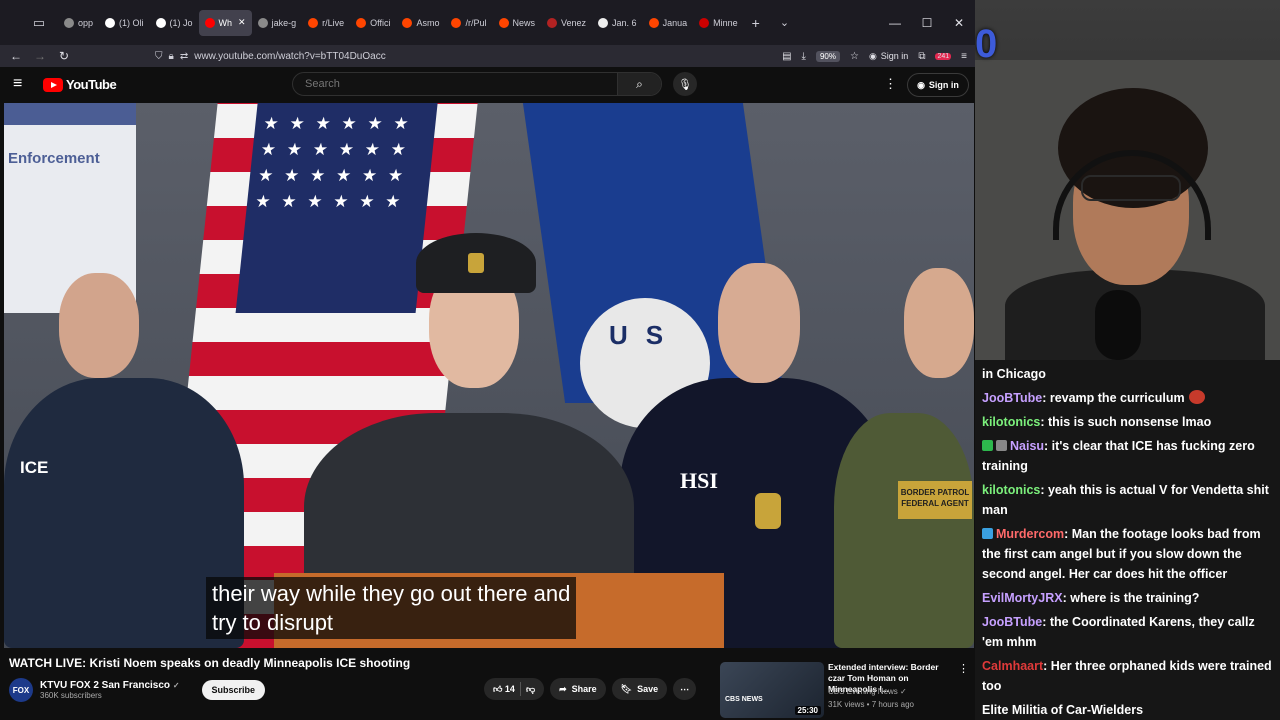 Image resolution: width=1280 pixels, height=720 pixels. Describe the element at coordinates (21, 690) in the screenshot. I see `channel-avatar: FOX` at that location.